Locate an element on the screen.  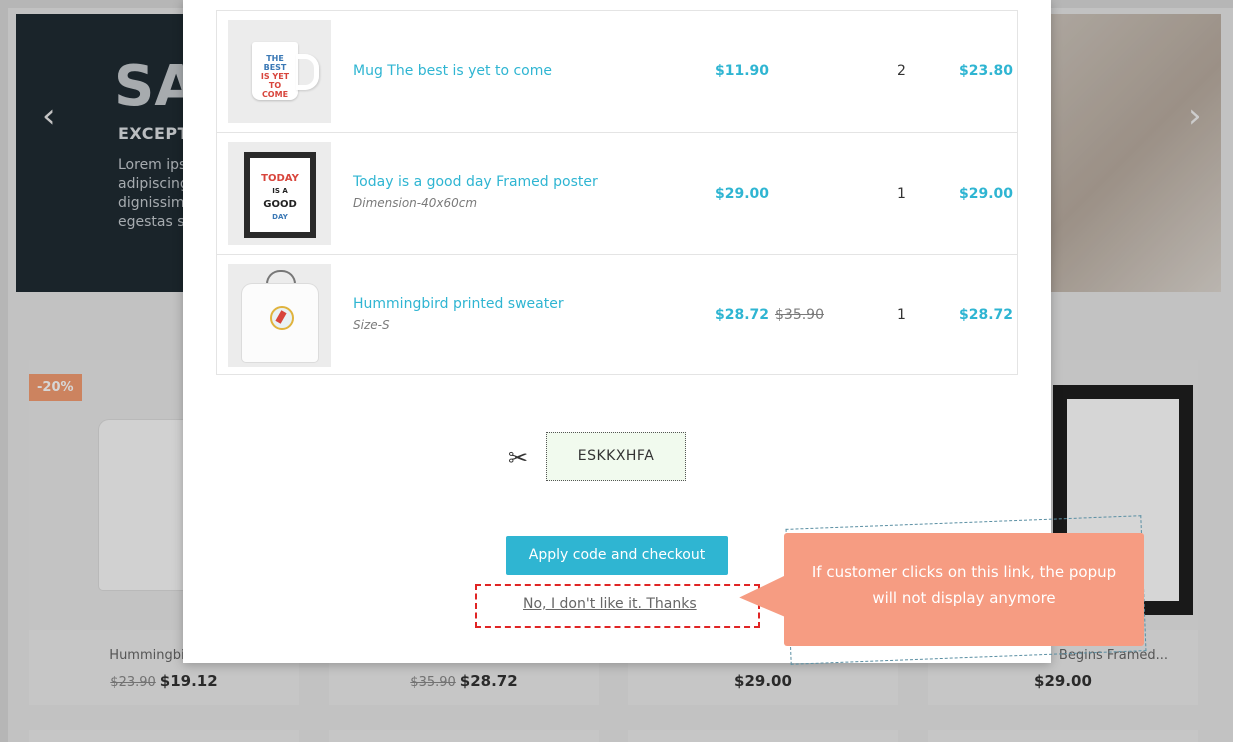
poster-print-line: GOOD is located at coordinates (280, 204).